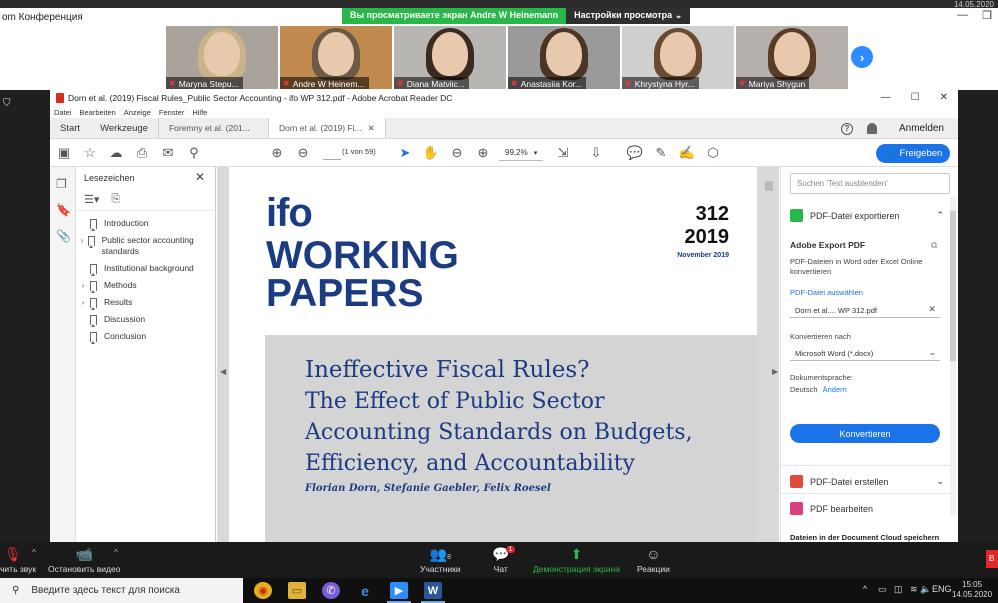 The image size is (998, 603). Describe the element at coordinates (145, 268) in the screenshot. I see `bookmark-item: Institutional background` at that location.